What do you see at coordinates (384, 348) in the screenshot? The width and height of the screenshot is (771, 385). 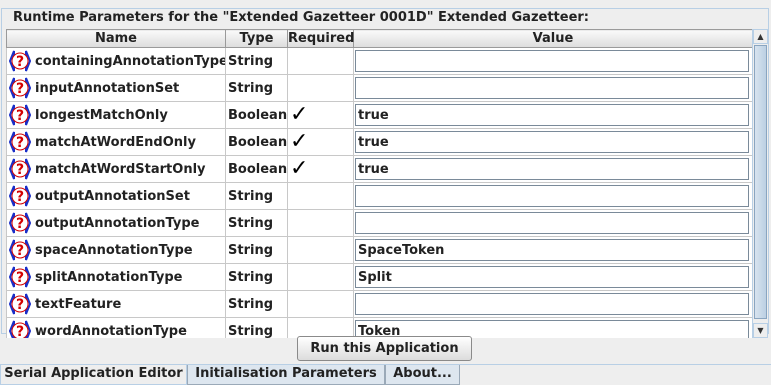 I see `run-application-button: Run this Application` at bounding box center [384, 348].